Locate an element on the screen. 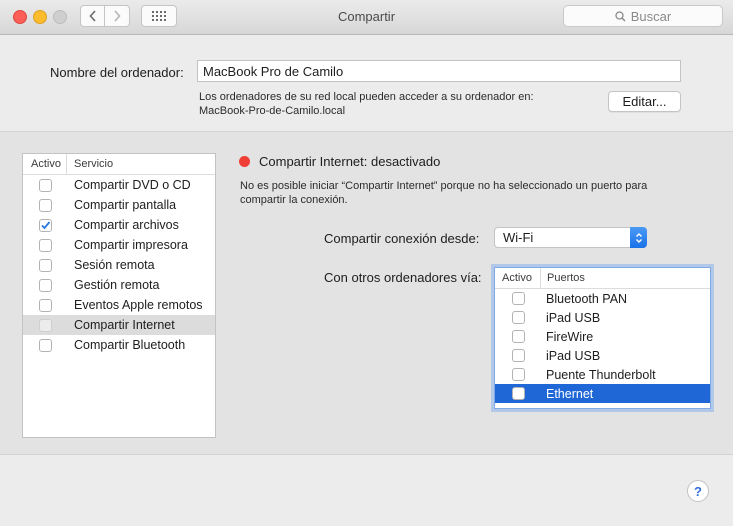 Image resolution: width=733 pixels, height=526 pixels. port-row: Ethernet is located at coordinates (602, 393).